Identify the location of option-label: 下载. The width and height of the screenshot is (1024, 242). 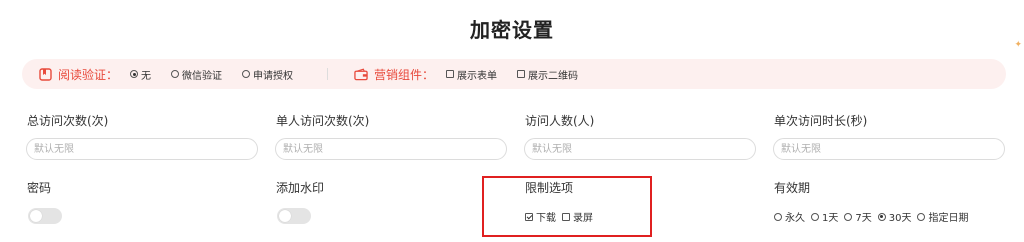
(546, 218).